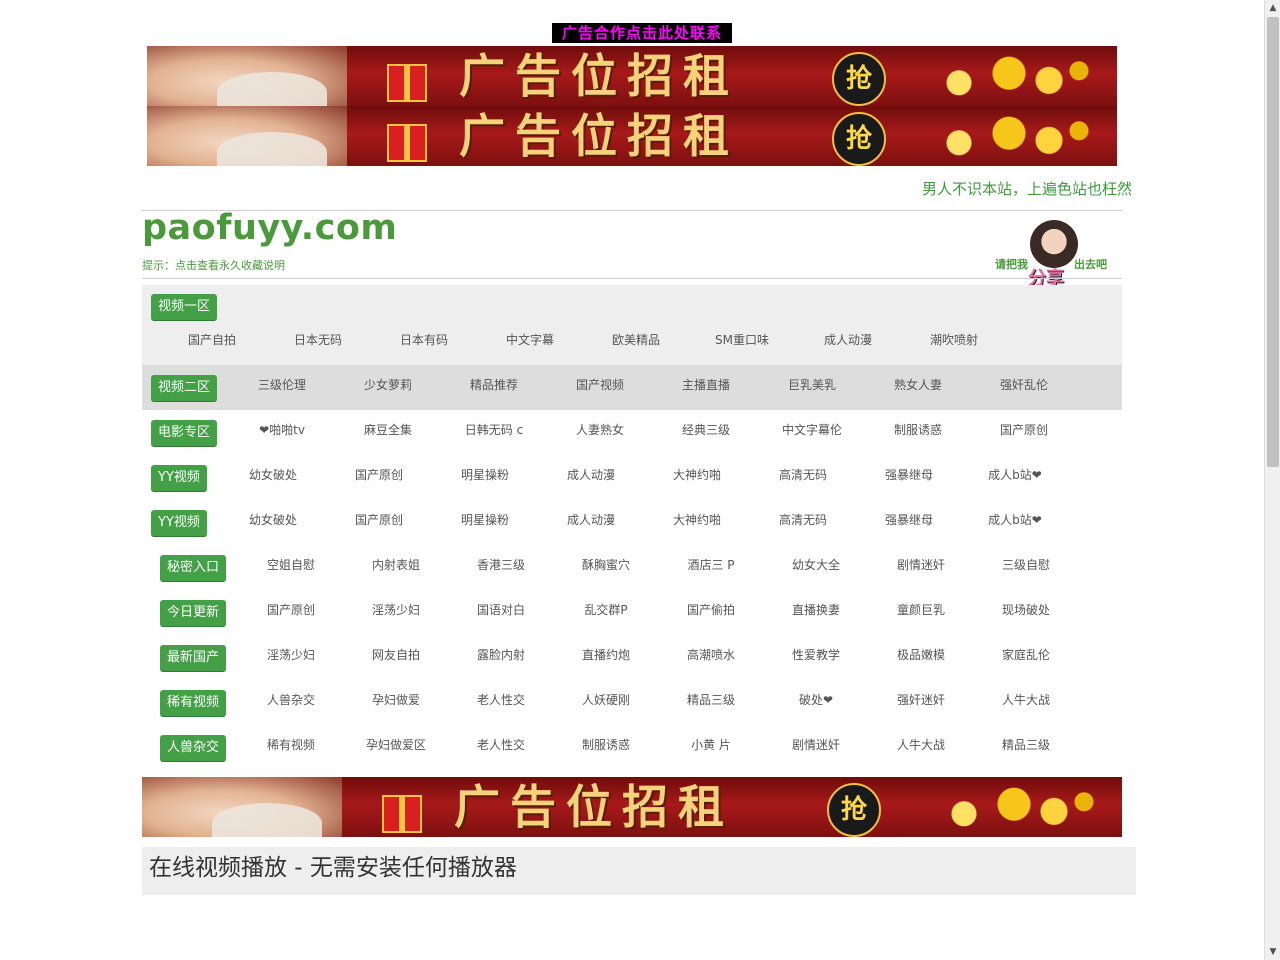 This screenshot has width=1280, height=960. I want to click on nav-link: 乱交群P, so click(606, 610).